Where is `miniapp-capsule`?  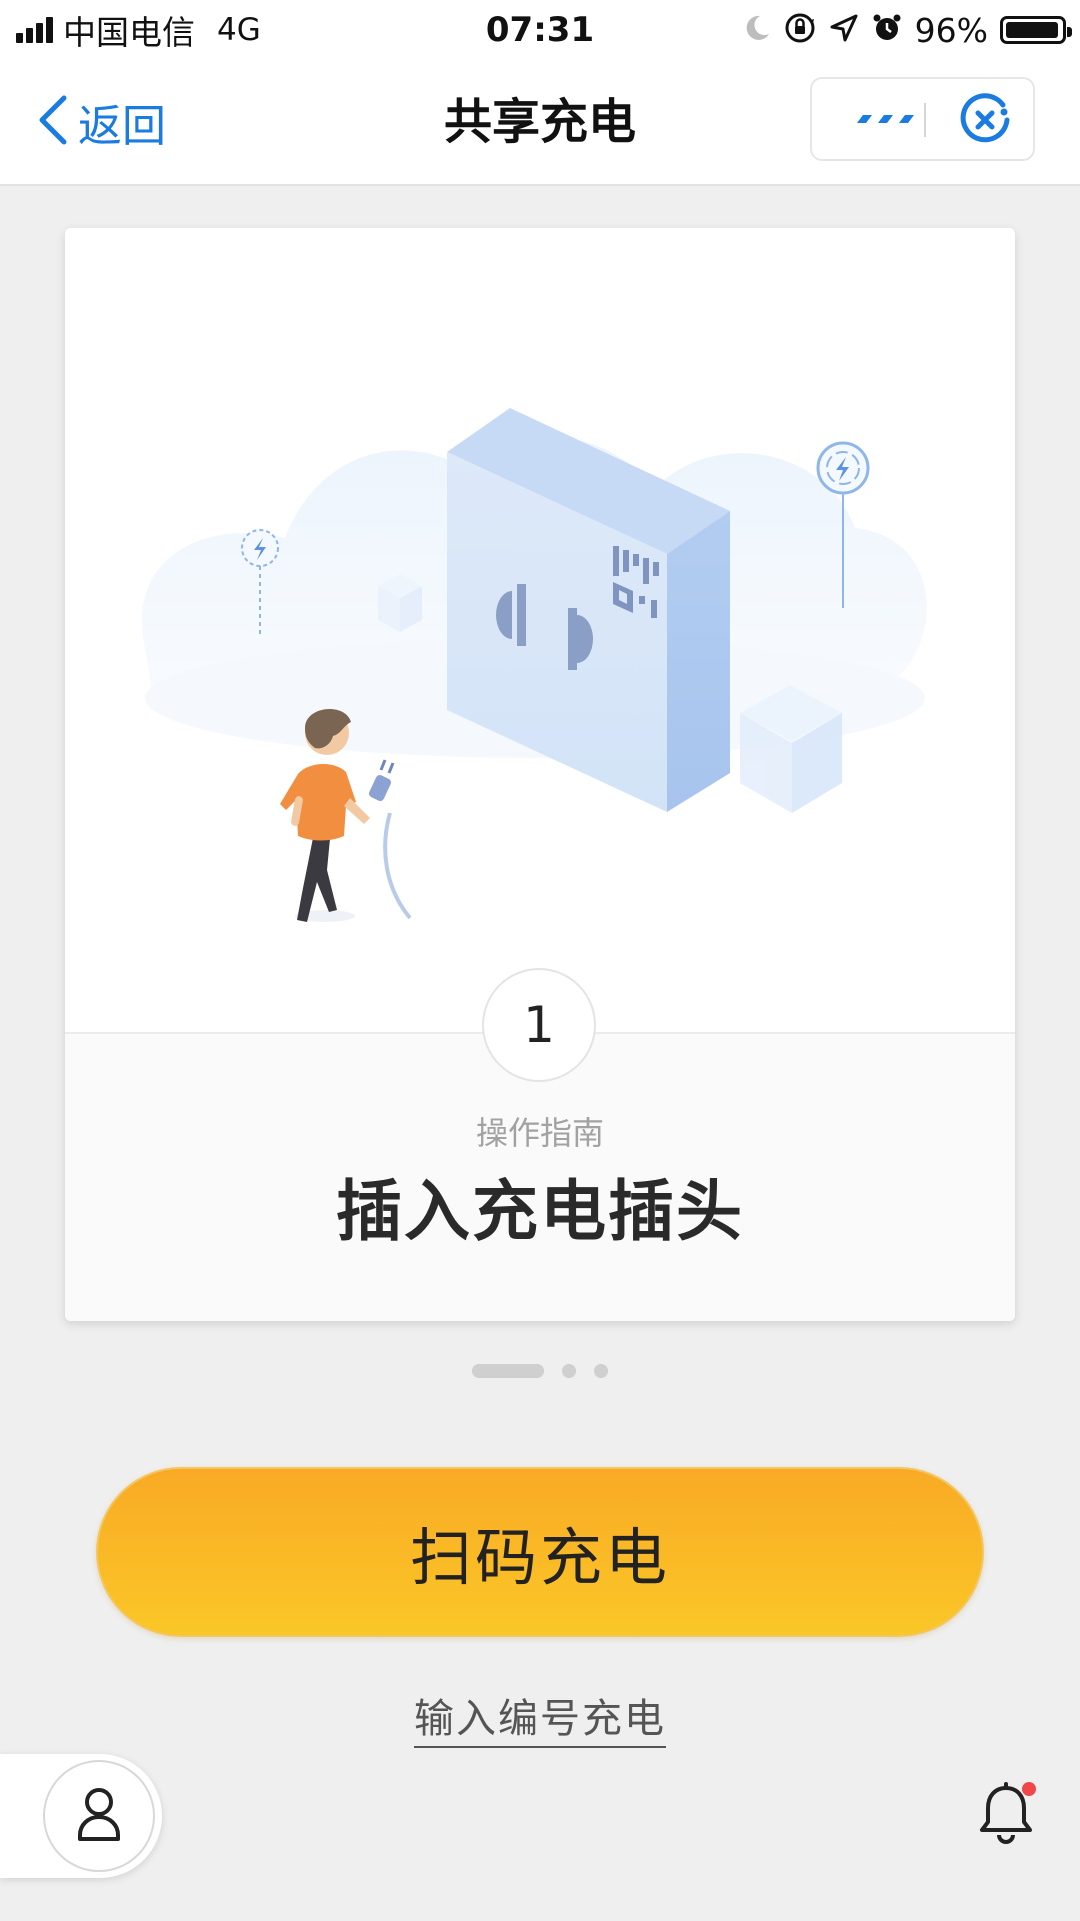 miniapp-capsule is located at coordinates (922, 119).